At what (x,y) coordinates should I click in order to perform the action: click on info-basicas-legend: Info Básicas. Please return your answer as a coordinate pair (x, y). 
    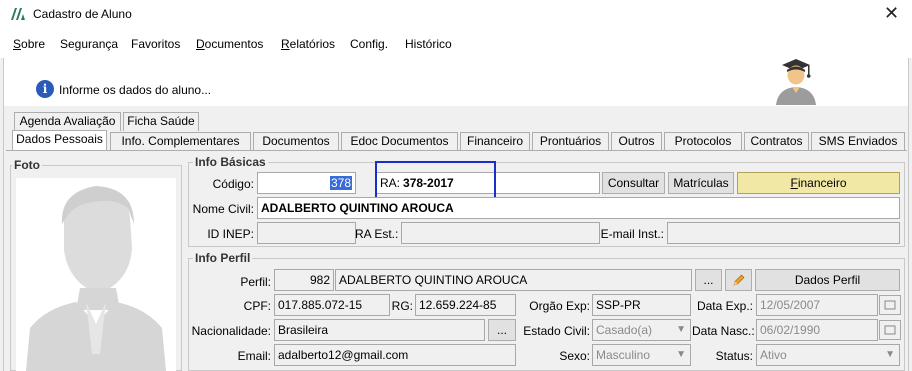
    Looking at the image, I should click on (230, 162).